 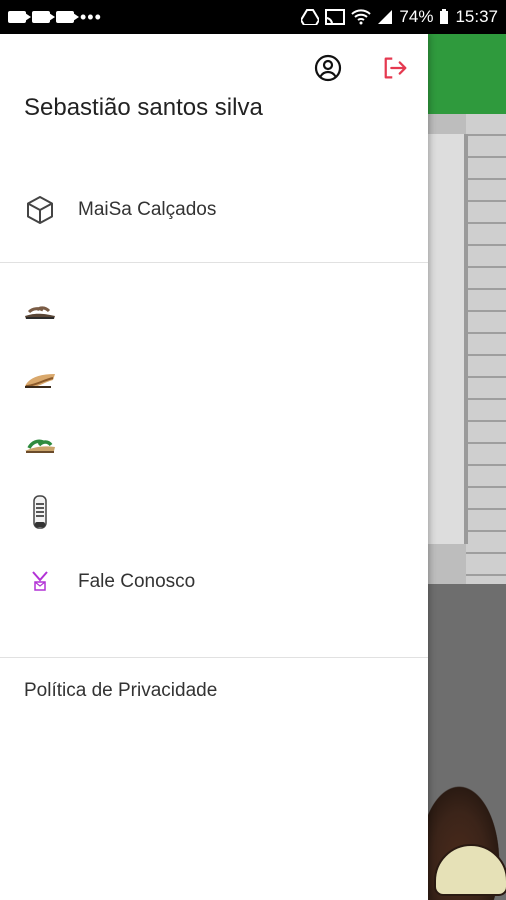 I want to click on user-name: Sebastião santos silva, so click(x=143, y=107).